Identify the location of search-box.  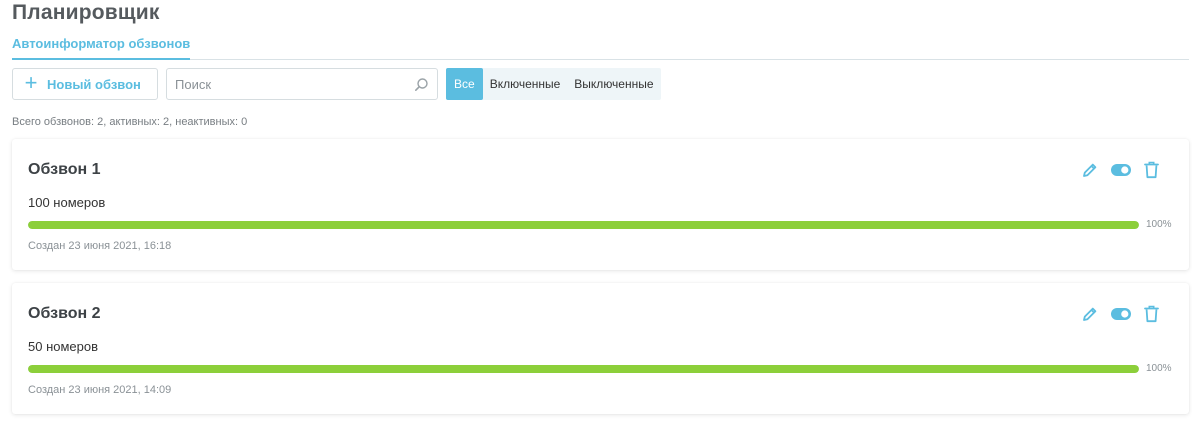
(302, 84).